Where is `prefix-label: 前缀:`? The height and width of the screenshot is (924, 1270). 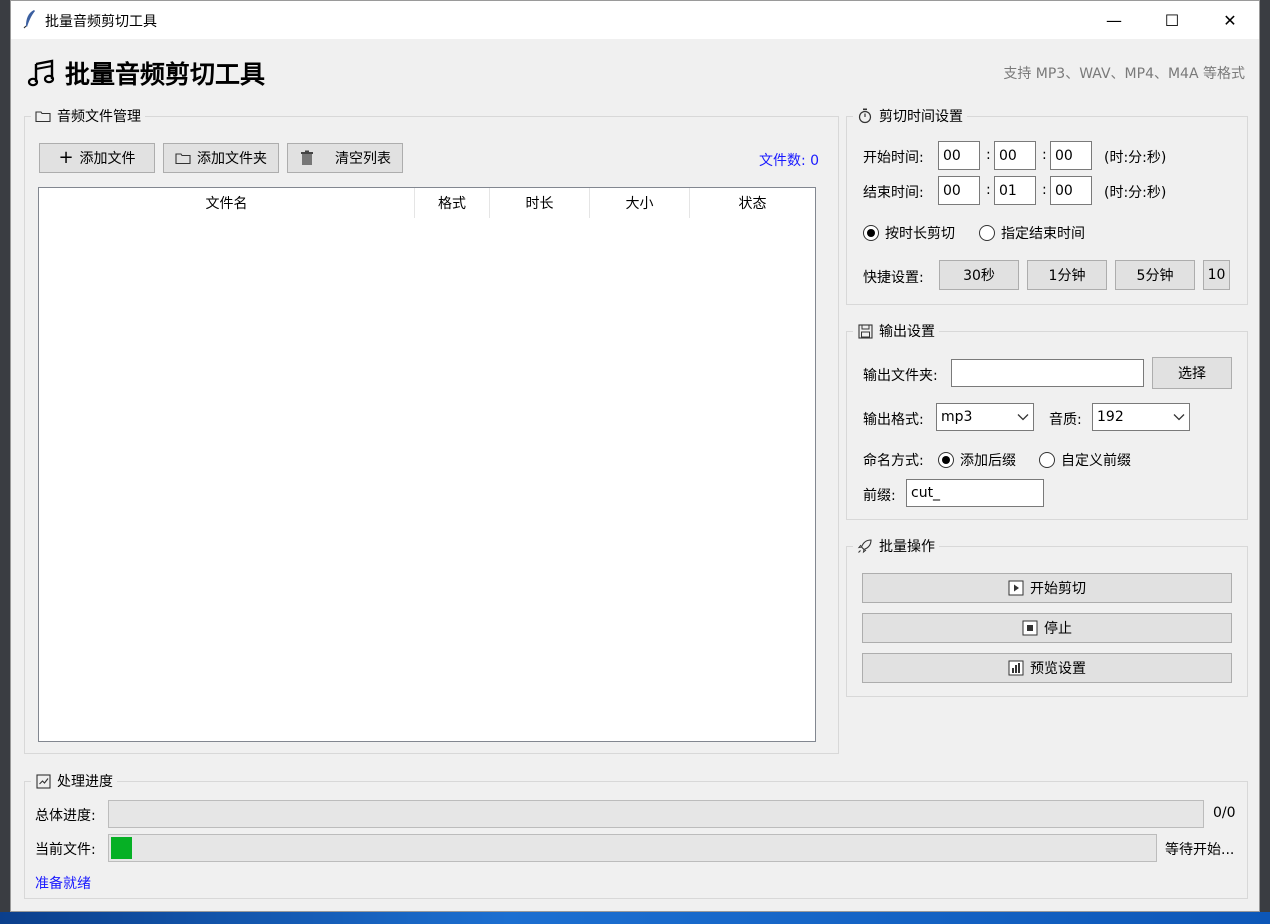
prefix-label: 前缀: is located at coordinates (879, 496).